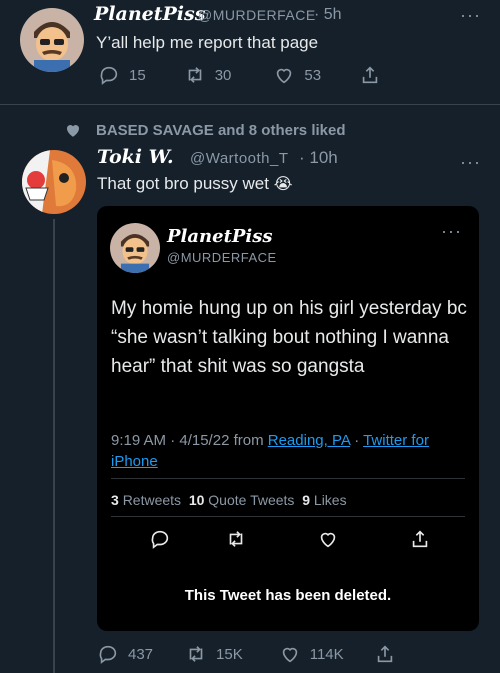  Describe the element at coordinates (246, 654) in the screenshot. I see `tweet-actions: 437 15K 114K` at that location.